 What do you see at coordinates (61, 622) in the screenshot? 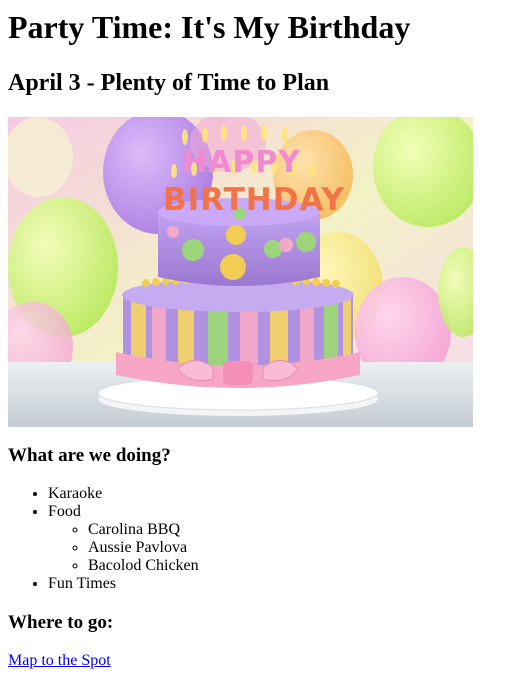
I see `location-heading: Where to go:` at bounding box center [61, 622].